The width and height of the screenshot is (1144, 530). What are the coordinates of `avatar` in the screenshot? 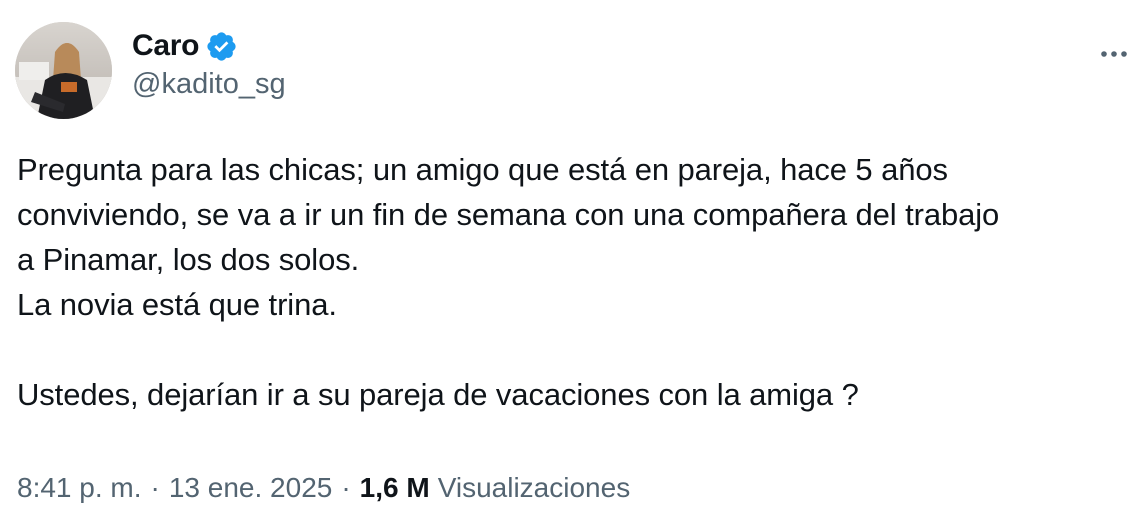 It's located at (63, 70).